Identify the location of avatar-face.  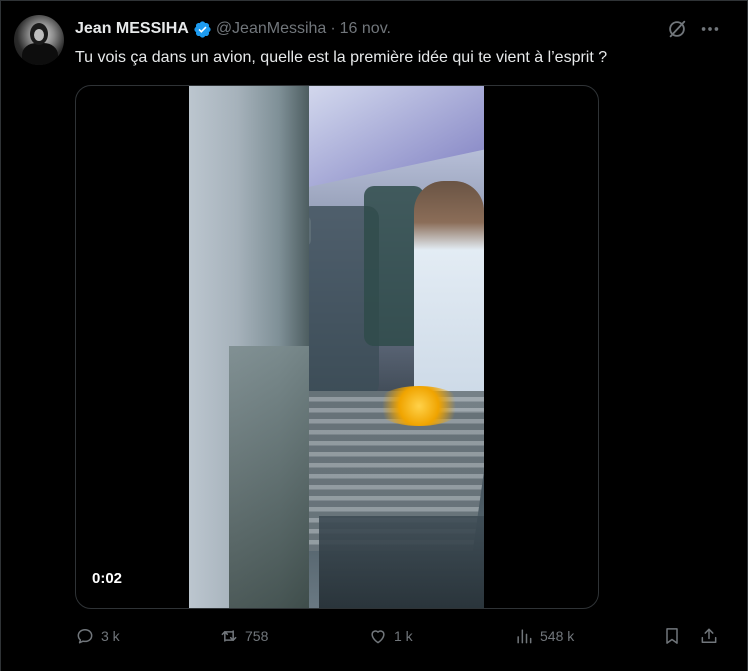
(39, 35).